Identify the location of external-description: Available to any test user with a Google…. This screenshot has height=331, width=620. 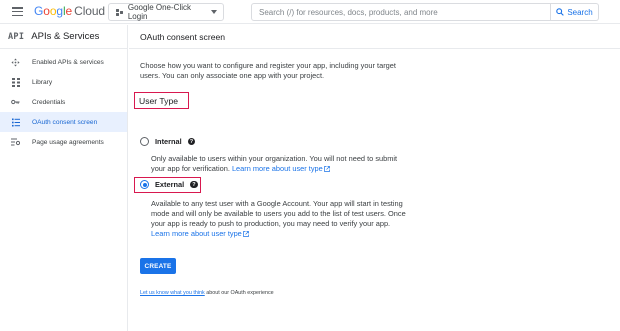
(281, 219).